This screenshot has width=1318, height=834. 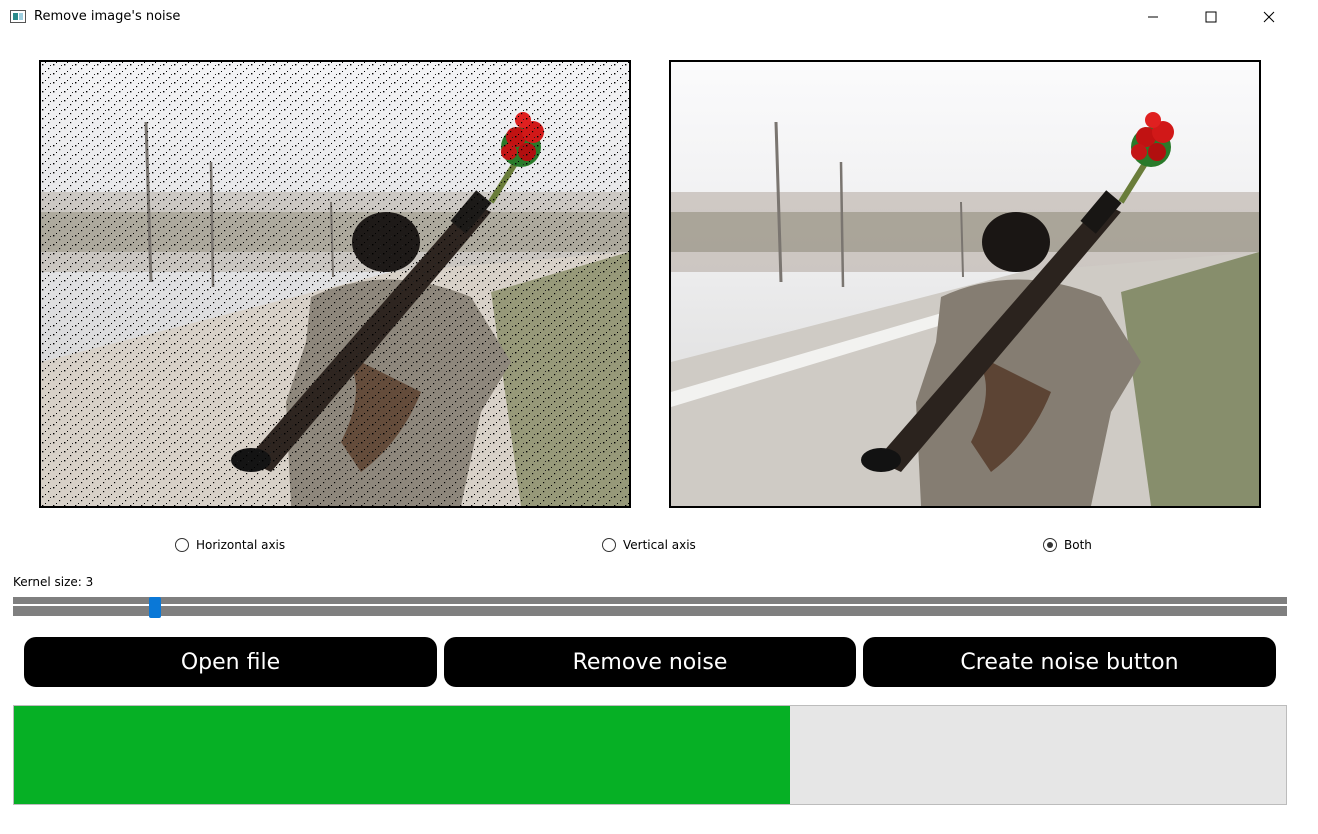 I want to click on radio-horizontal-label: Horizontal axis, so click(x=241, y=545).